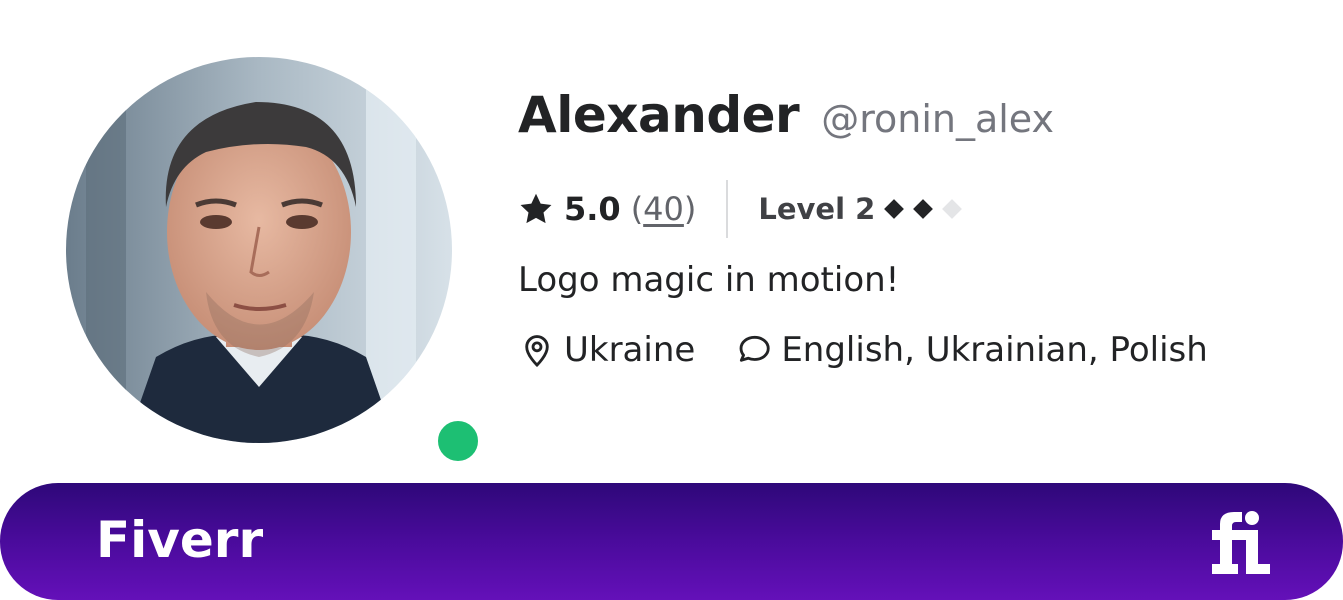 The width and height of the screenshot is (1343, 600). Describe the element at coordinates (938, 119) in the screenshot. I see `seller-username: @ronin_alex` at that location.